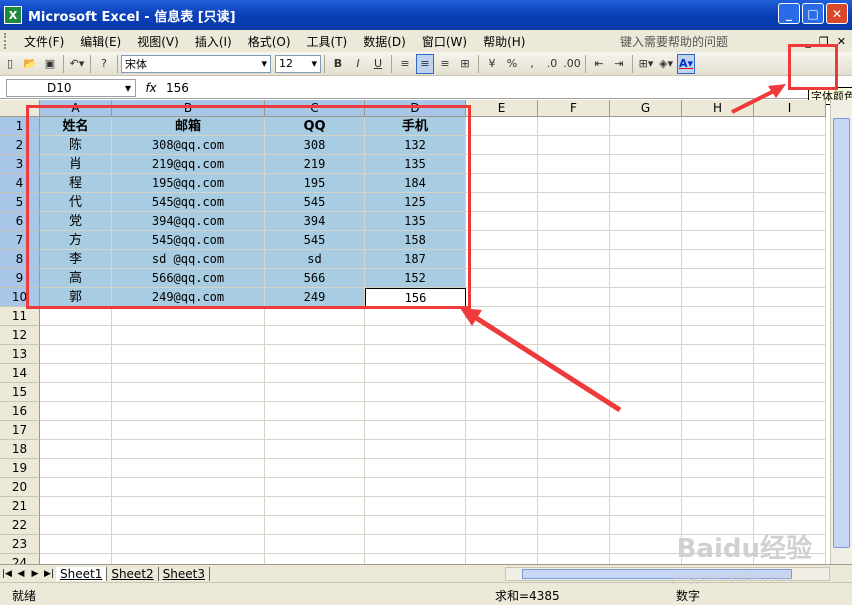 Image resolution: width=852 pixels, height=605 pixels. What do you see at coordinates (502, 259) in the screenshot?
I see `cell-e8` at bounding box center [502, 259].